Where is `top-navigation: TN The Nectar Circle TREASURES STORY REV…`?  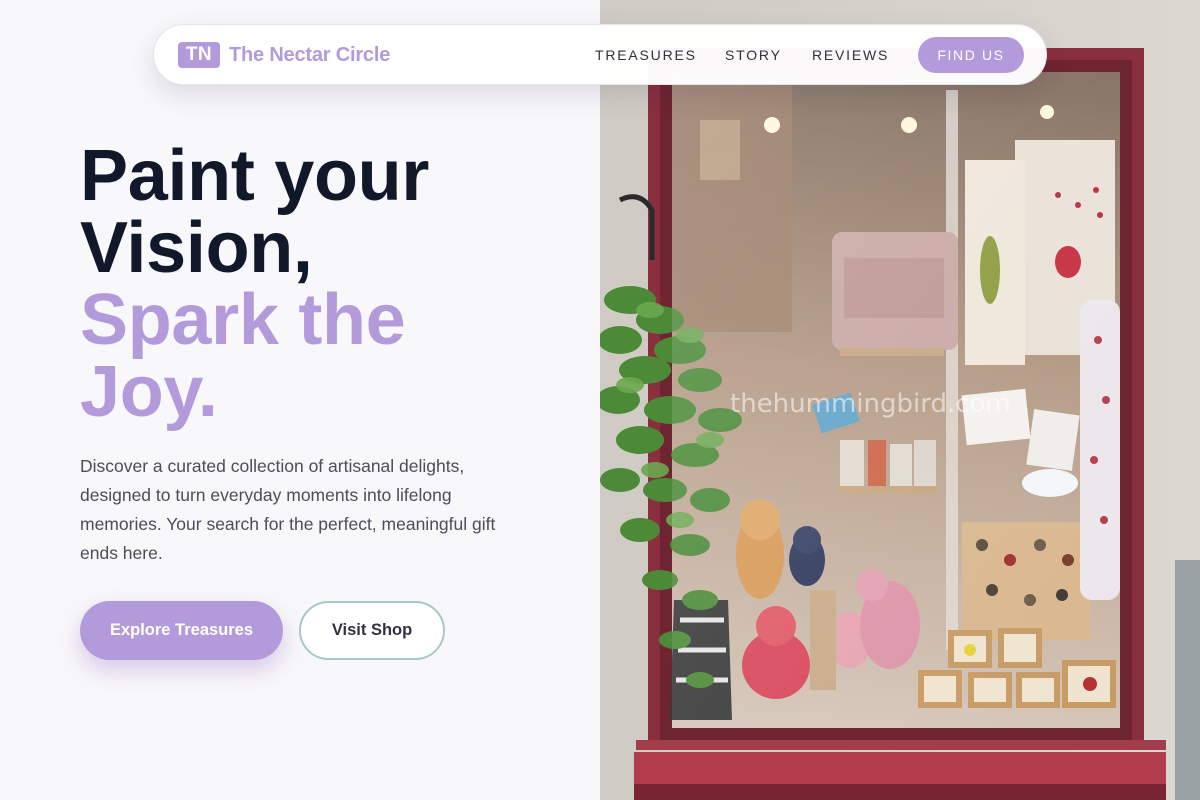 top-navigation: TN The Nectar Circle TREASURES STORY REV… is located at coordinates (600, 54).